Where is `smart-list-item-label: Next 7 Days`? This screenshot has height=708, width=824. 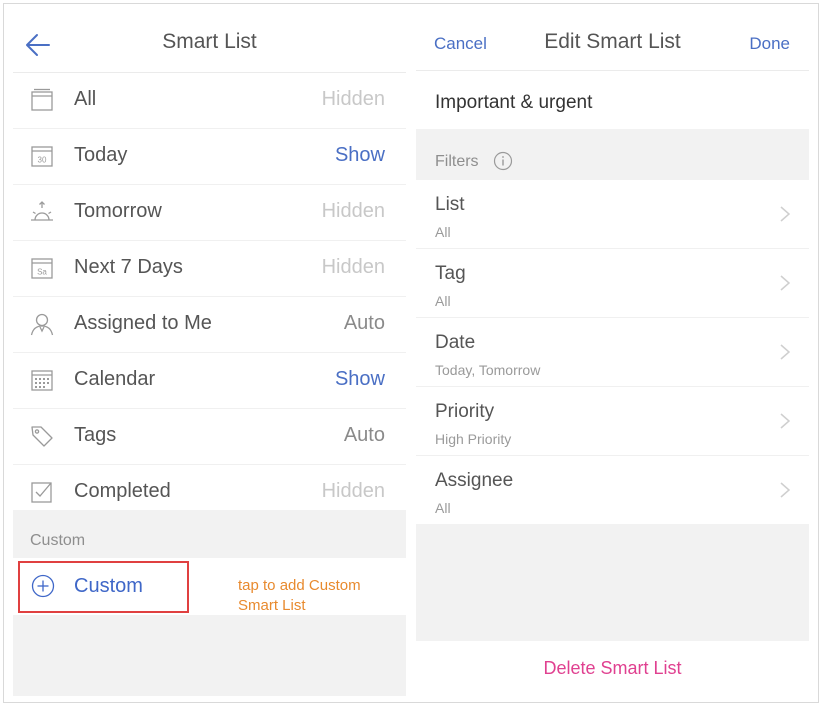 smart-list-item-label: Next 7 Days is located at coordinates (128, 267).